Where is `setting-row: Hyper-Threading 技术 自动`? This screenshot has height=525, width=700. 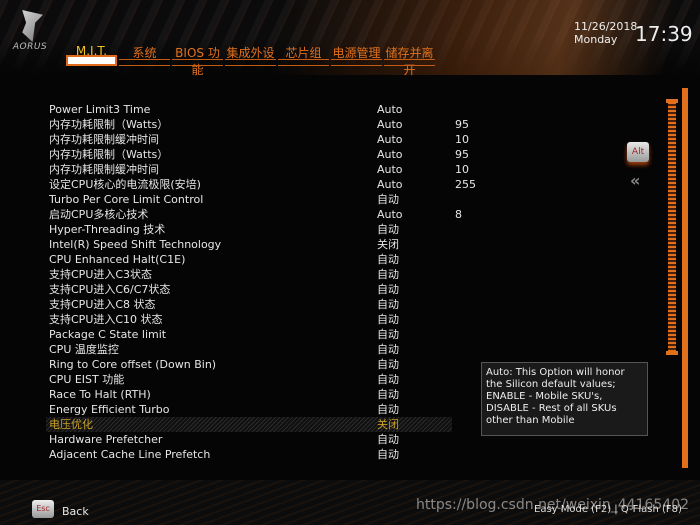
setting-row: Hyper-Threading 技术 自动 is located at coordinates (249, 229).